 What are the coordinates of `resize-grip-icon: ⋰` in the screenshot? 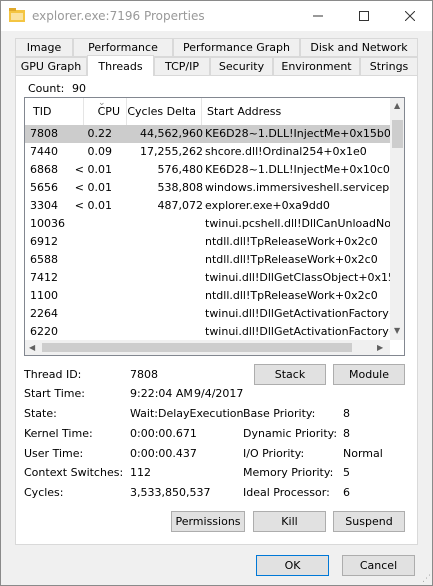 It's located at (426, 579).